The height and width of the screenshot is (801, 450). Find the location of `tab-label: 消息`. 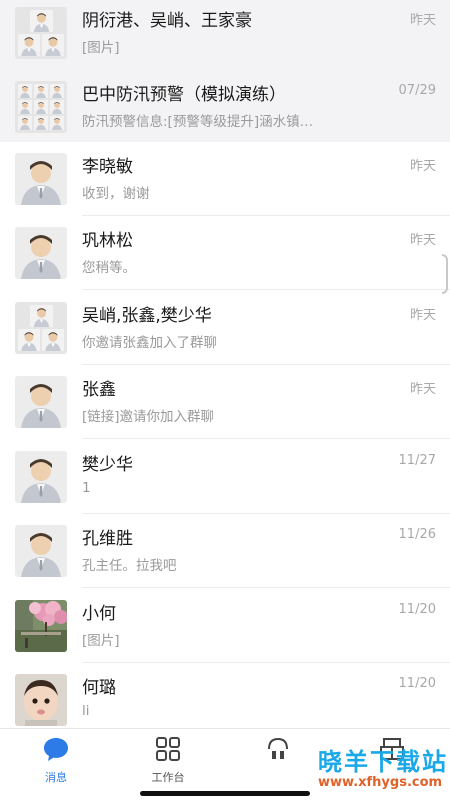

tab-label: 消息 is located at coordinates (56, 777).